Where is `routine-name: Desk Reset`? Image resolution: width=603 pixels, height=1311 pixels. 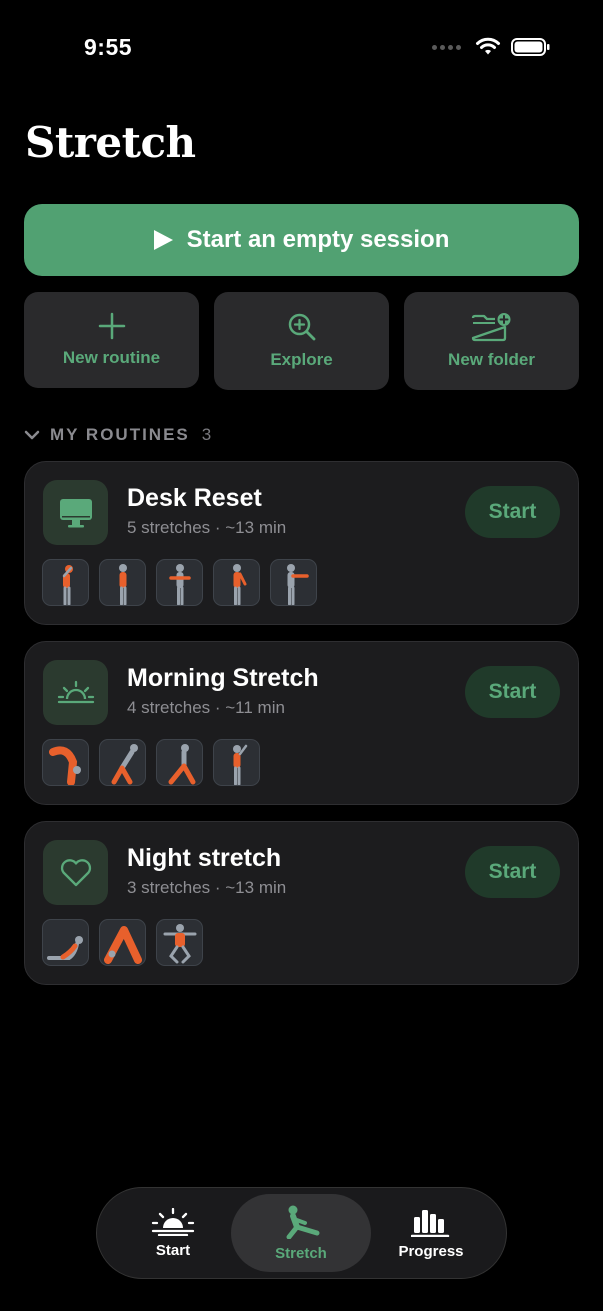 routine-name: Desk Reset is located at coordinates (194, 498).